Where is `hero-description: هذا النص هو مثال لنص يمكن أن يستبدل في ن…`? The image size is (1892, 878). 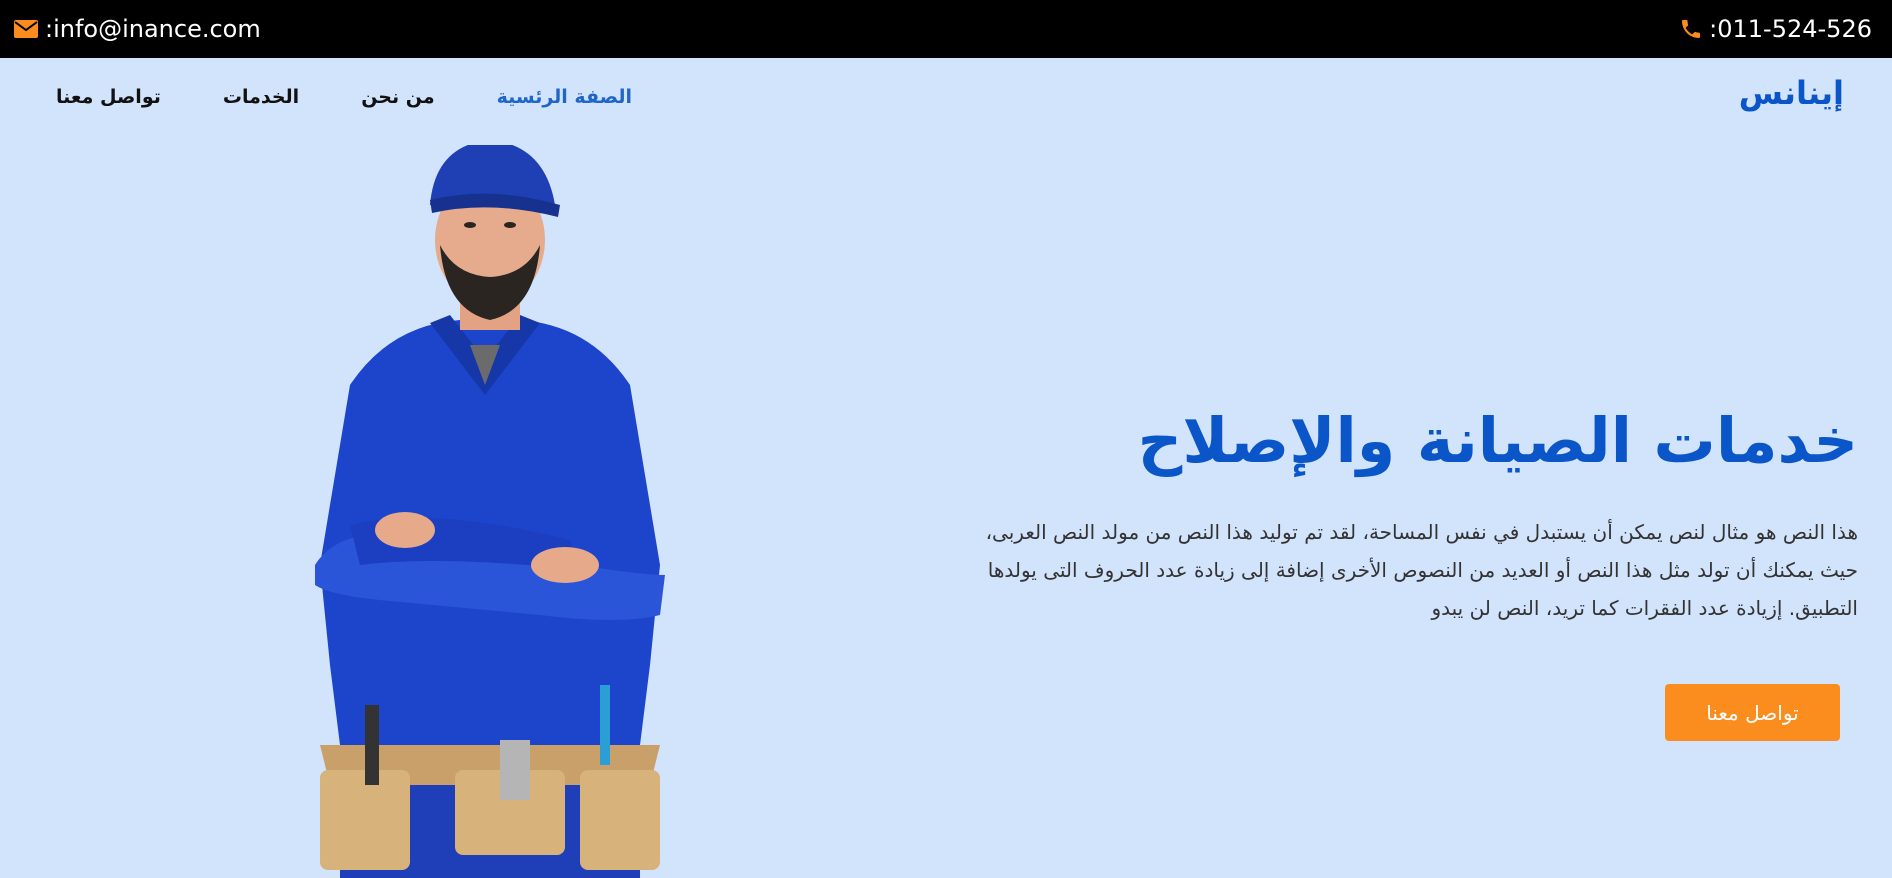
hero-description: هذا النص هو مثال لنص يمكن أن يستبدل في ن… is located at coordinates (1421, 570).